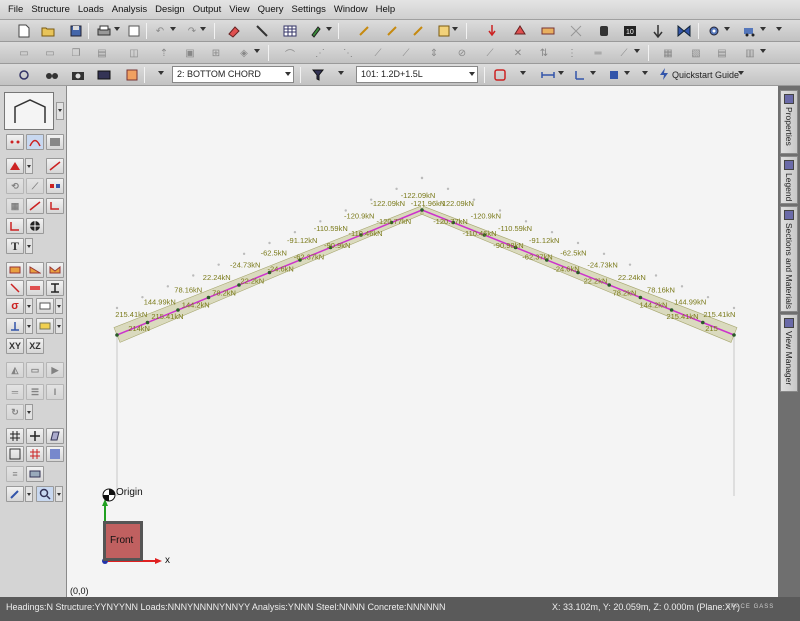 This screenshot has height=621, width=800. What do you see at coordinates (789, 353) in the screenshot?
I see `tab-view-manager: View Manager` at bounding box center [789, 353].